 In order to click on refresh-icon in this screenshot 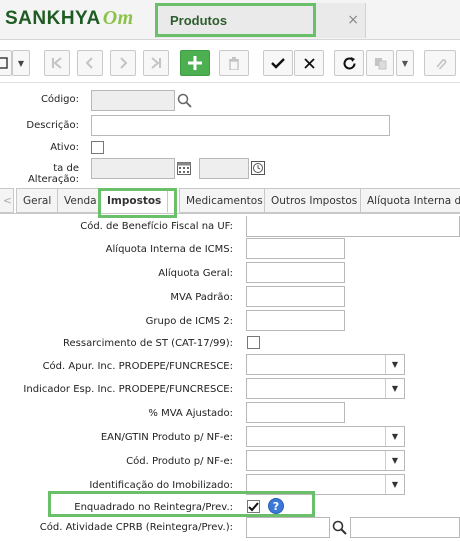, I will do `click(349, 63)`.